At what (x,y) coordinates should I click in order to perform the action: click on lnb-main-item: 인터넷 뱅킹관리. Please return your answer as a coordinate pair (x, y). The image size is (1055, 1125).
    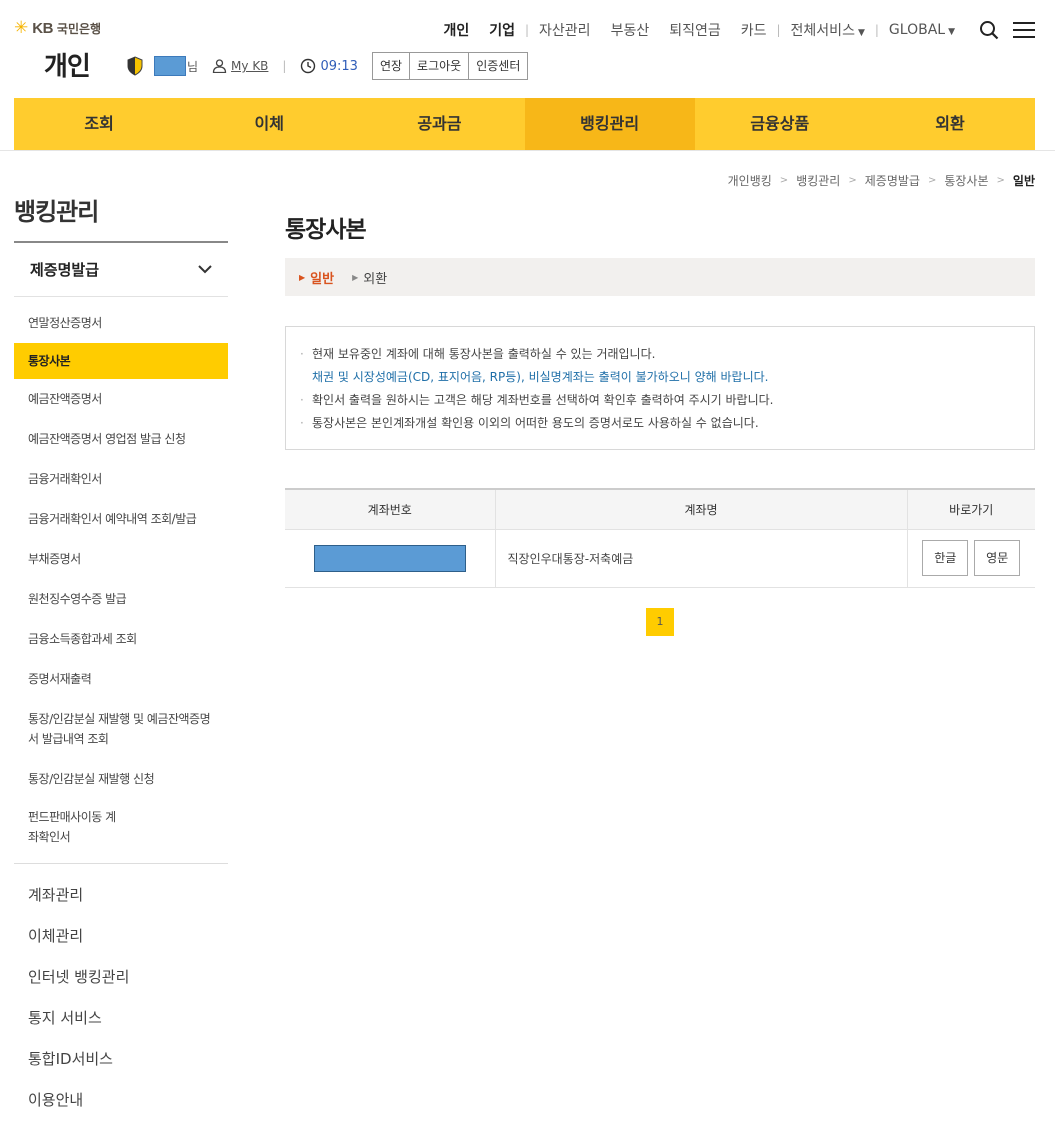
    Looking at the image, I should click on (121, 976).